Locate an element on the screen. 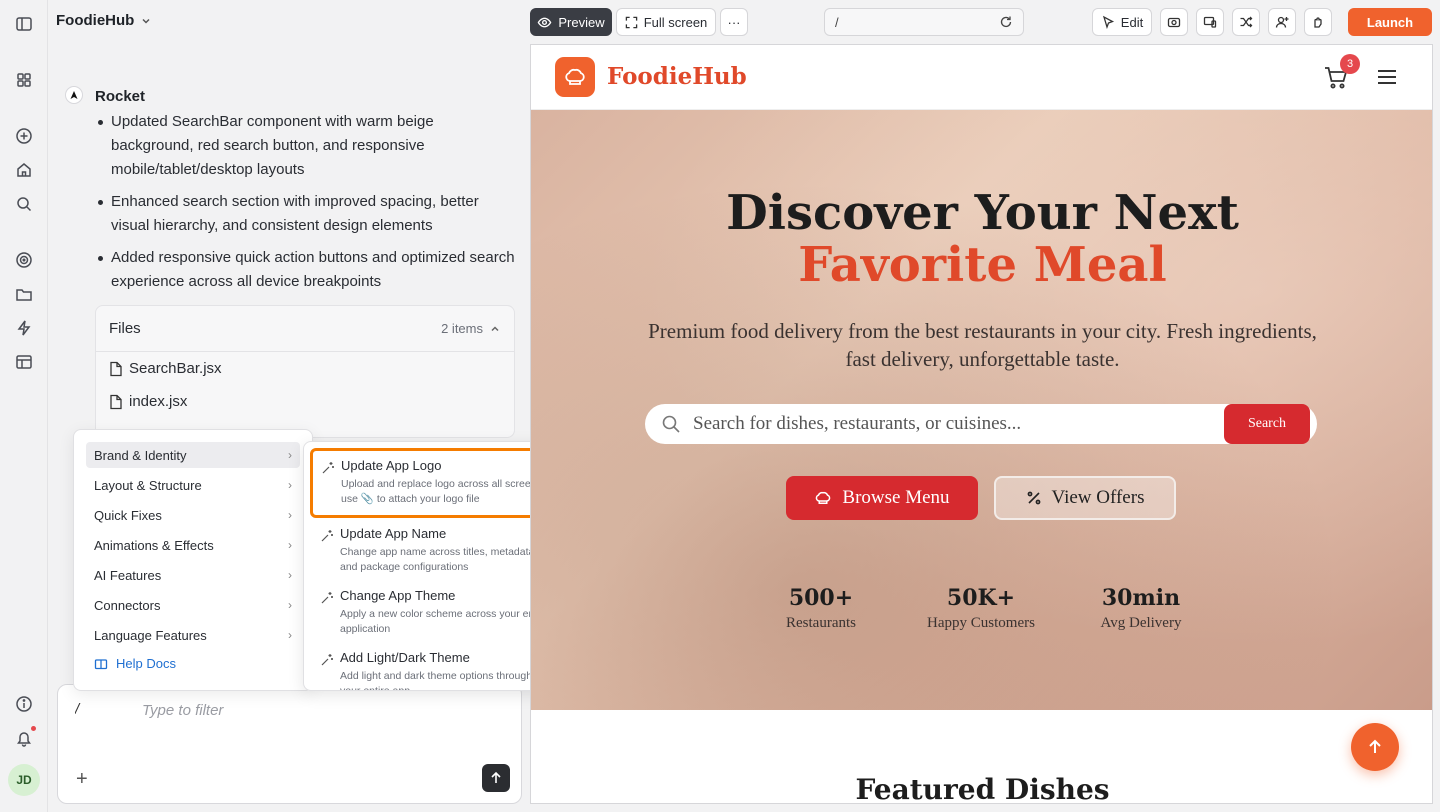 The image size is (1440, 812). browse-menu-label: Browse Menu is located at coordinates (896, 497).